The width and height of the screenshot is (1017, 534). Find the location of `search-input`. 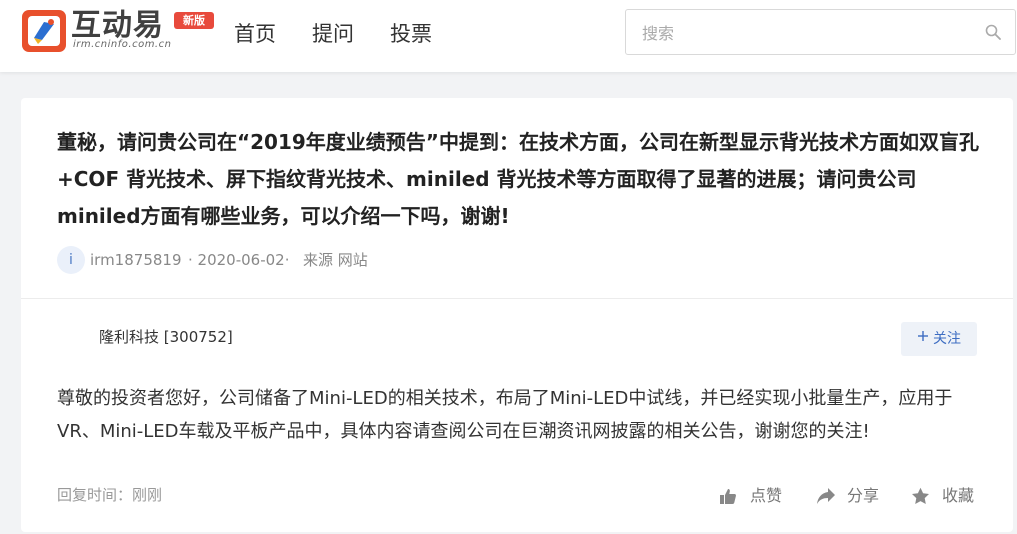

search-input is located at coordinates (807, 33).